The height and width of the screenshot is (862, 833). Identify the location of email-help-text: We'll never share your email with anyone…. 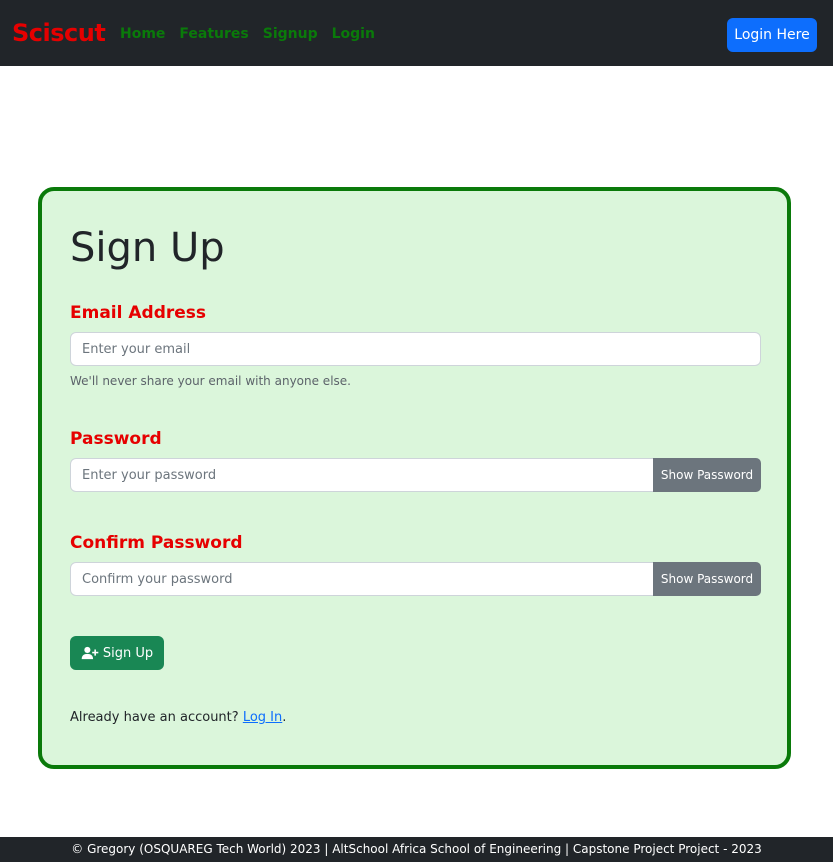
(210, 381).